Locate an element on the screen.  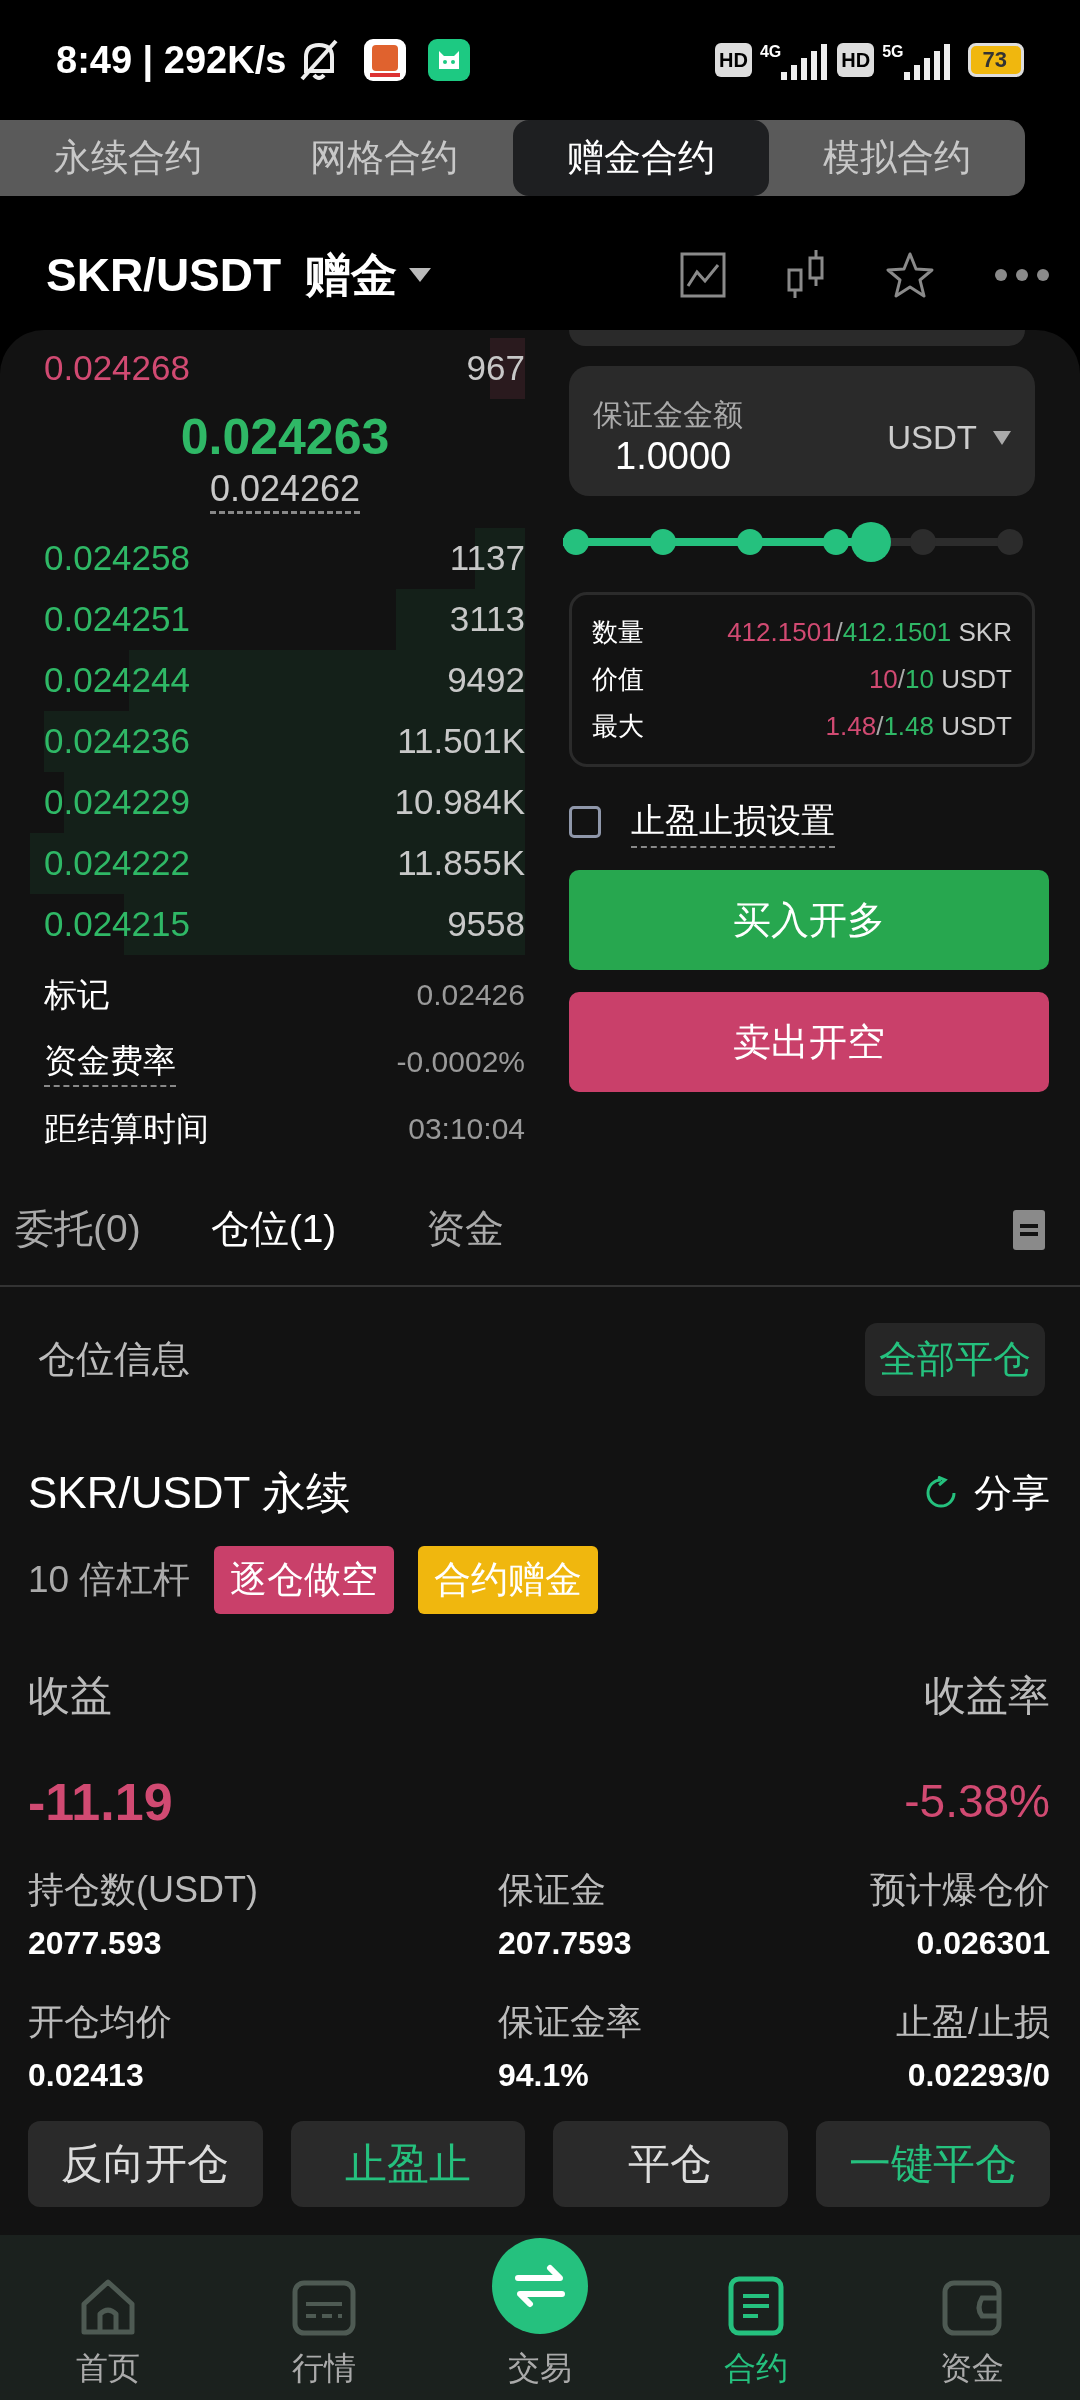
record-tab: 仓位(1) is located at coordinates (273, 1229).